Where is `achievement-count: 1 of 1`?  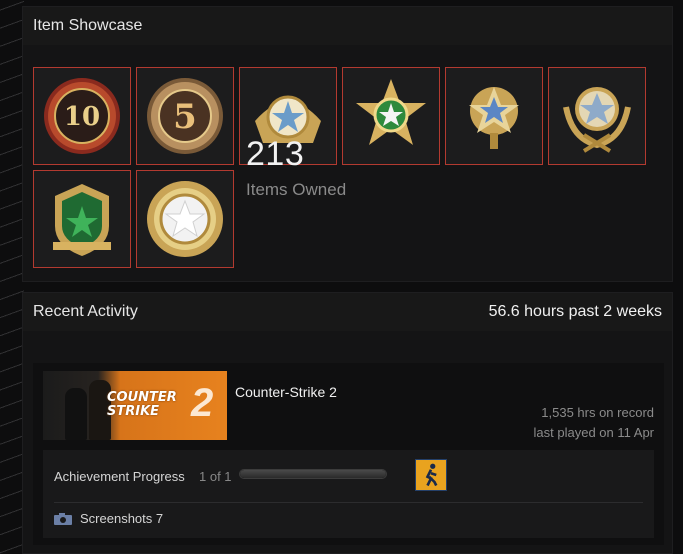 achievement-count: 1 of 1 is located at coordinates (215, 476).